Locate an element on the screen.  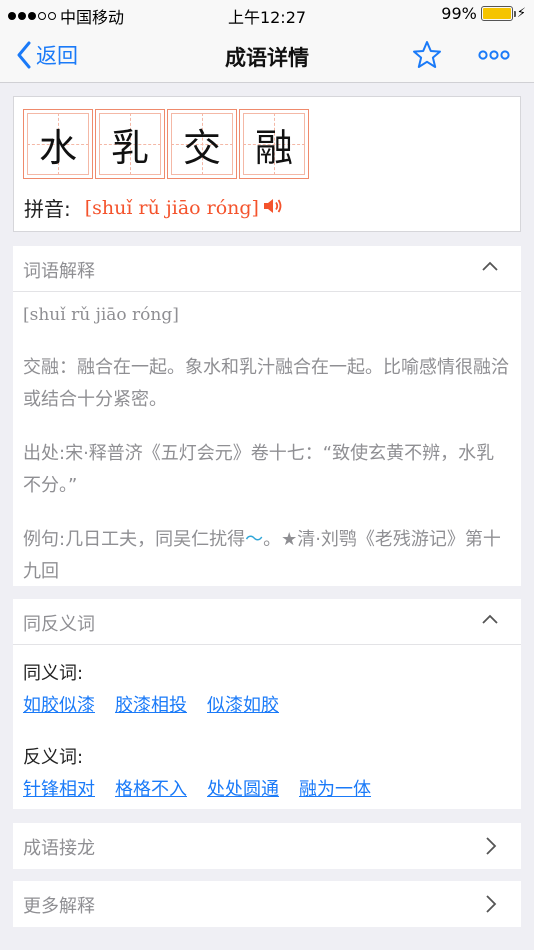
antonym-link: 针锋相对 is located at coordinates (59, 788).